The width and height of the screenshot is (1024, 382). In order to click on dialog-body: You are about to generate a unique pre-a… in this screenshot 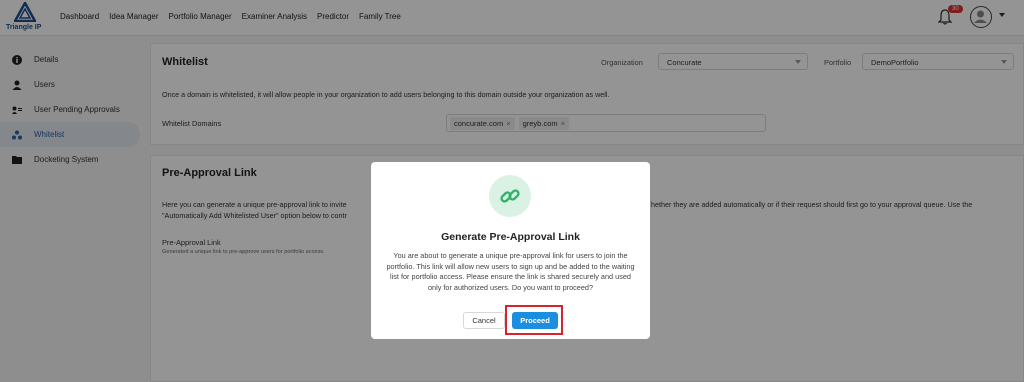, I will do `click(510, 271)`.